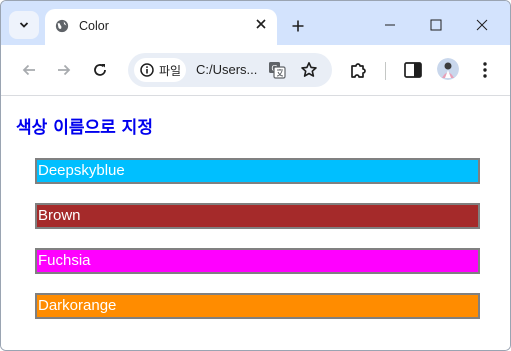 The height and width of the screenshot is (351, 511). What do you see at coordinates (94, 26) in the screenshot?
I see `tab-title: Color` at bounding box center [94, 26].